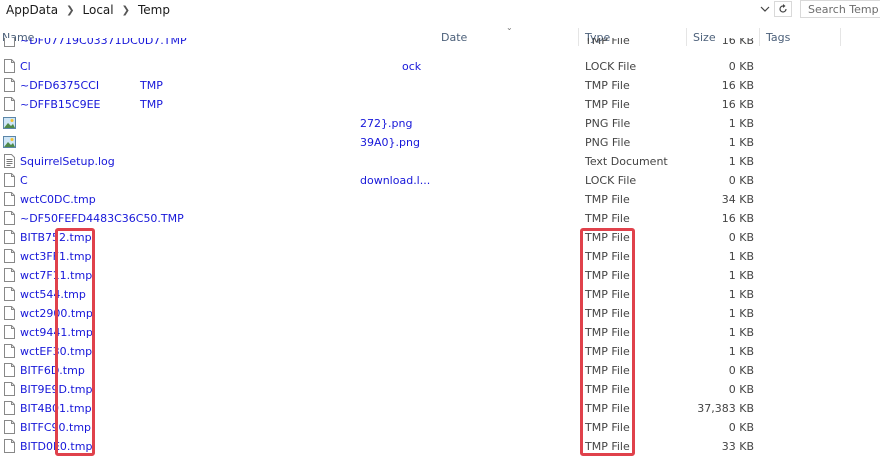 This screenshot has height=460, width=880. Describe the element at coordinates (440, 256) in the screenshot. I see `file-row: wct3FF1.tmp TMP File 1 KB` at that location.